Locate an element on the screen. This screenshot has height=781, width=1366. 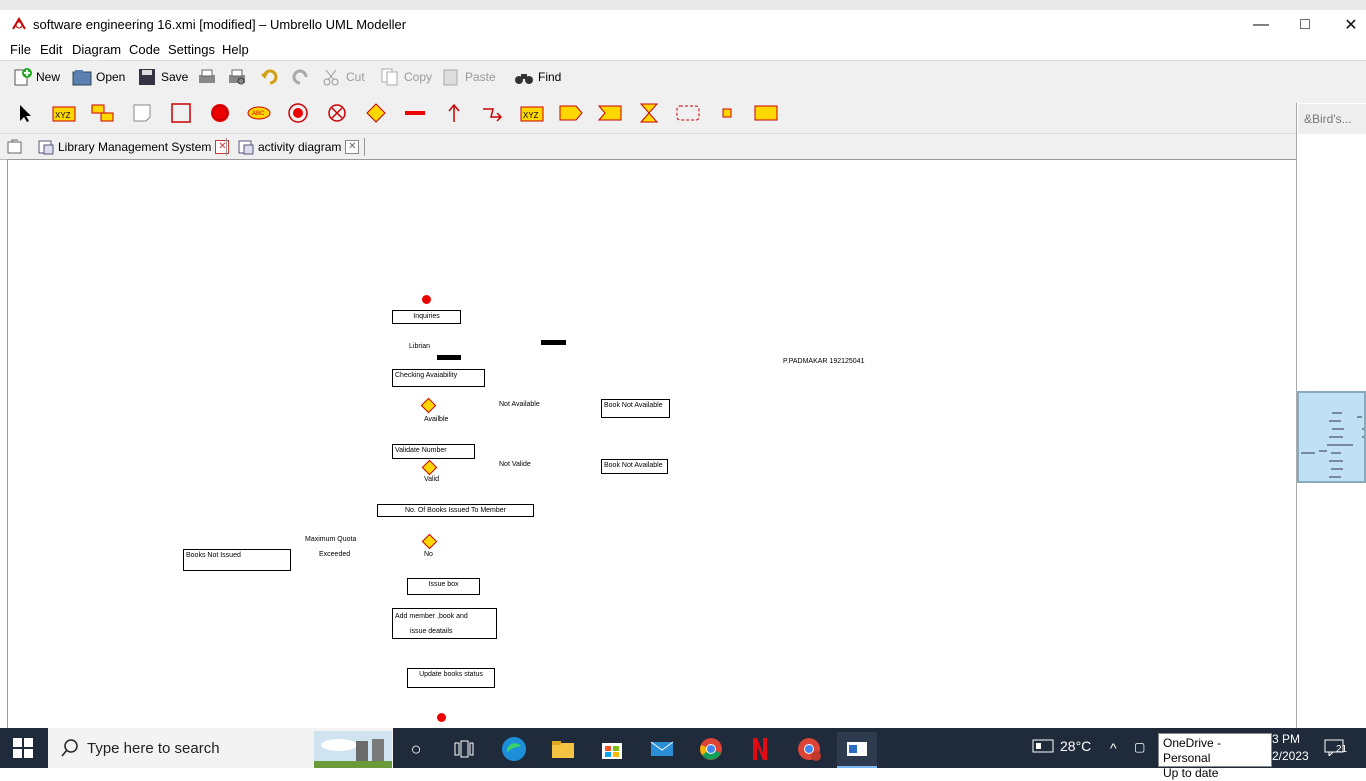
new-button: New is located at coordinates (36, 77).